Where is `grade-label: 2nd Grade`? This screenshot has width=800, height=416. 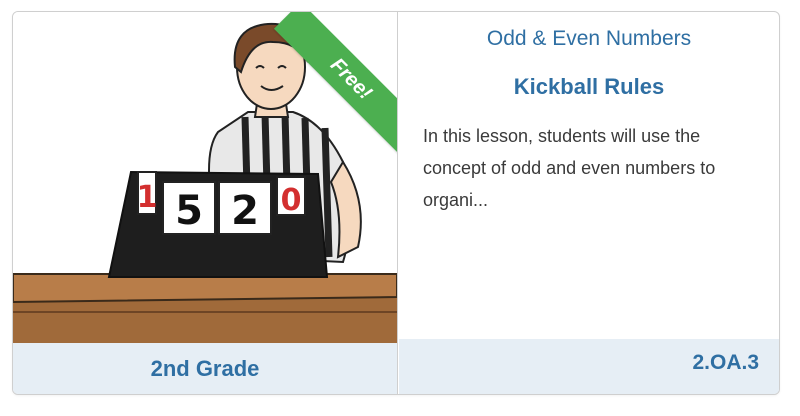 grade-label: 2nd Grade is located at coordinates (205, 368).